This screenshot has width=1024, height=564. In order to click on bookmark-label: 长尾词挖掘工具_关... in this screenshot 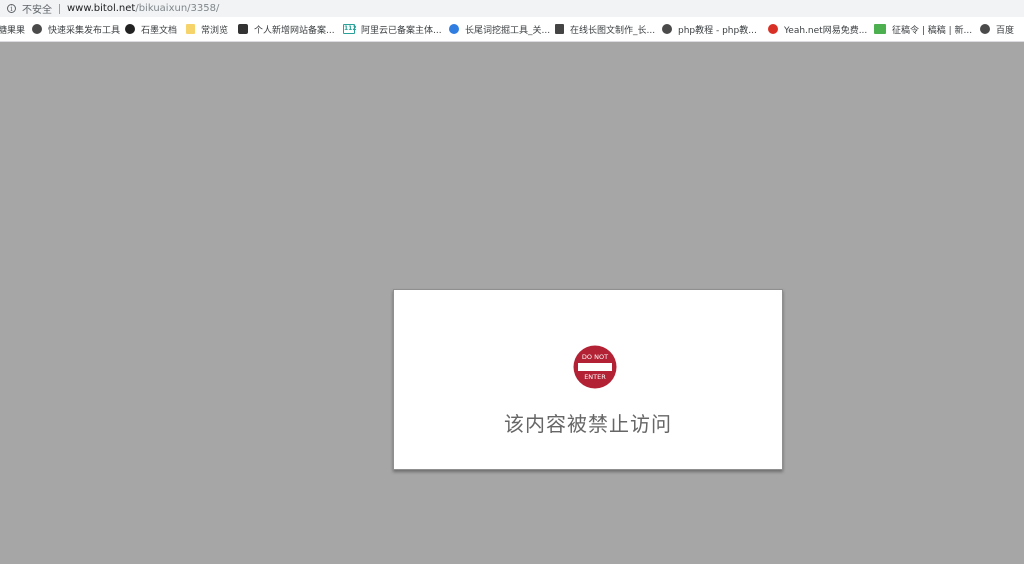, I will do `click(508, 30)`.